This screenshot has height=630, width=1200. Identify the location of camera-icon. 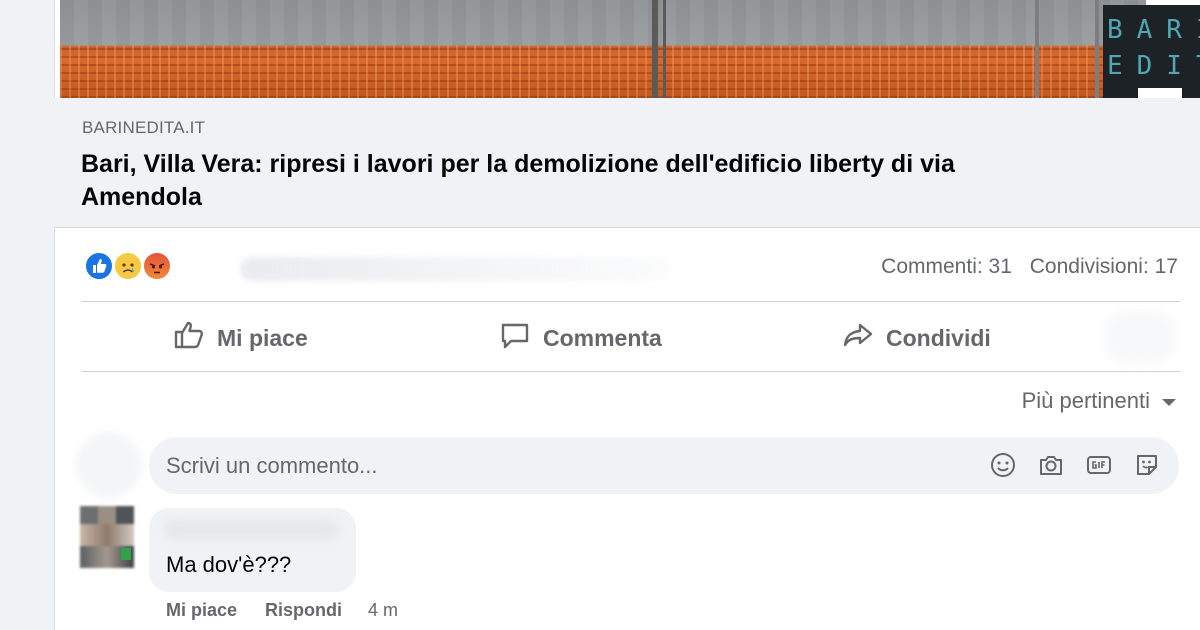
(1051, 465).